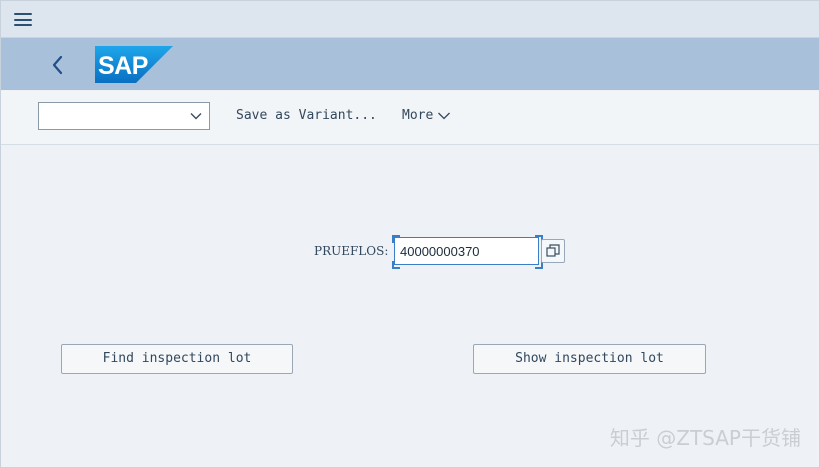 The image size is (820, 468). What do you see at coordinates (123, 66) in the screenshot?
I see `sap-logo-text: SAP` at bounding box center [123, 66].